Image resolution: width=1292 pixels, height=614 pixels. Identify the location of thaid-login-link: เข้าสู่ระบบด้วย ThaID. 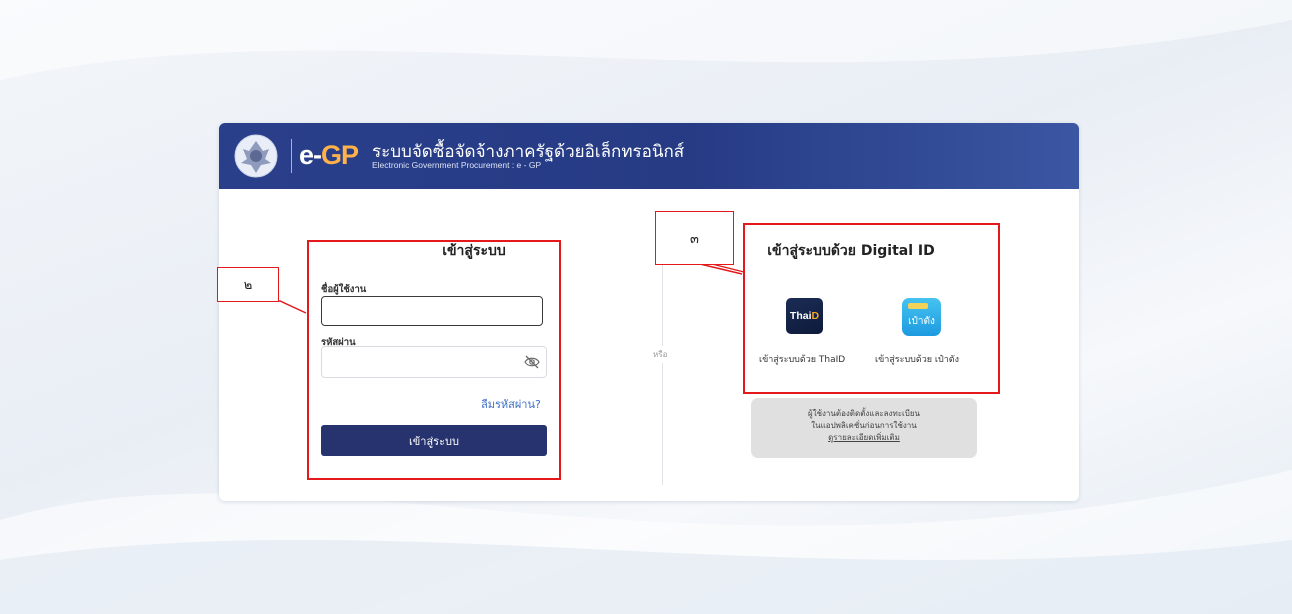
(802, 359).